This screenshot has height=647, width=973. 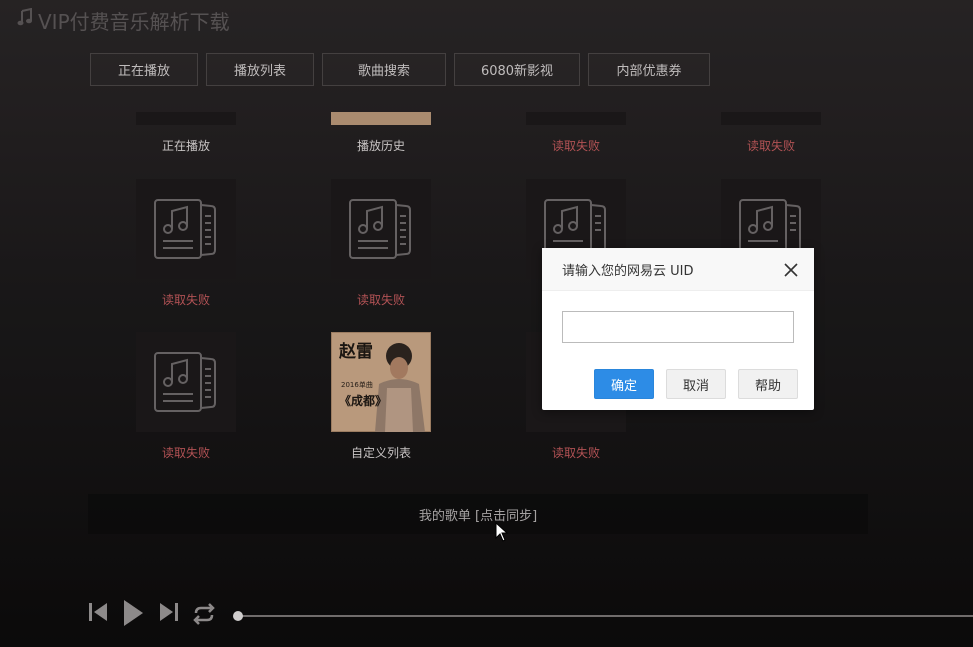 I want to click on help-button: 帮助, so click(x=768, y=384).